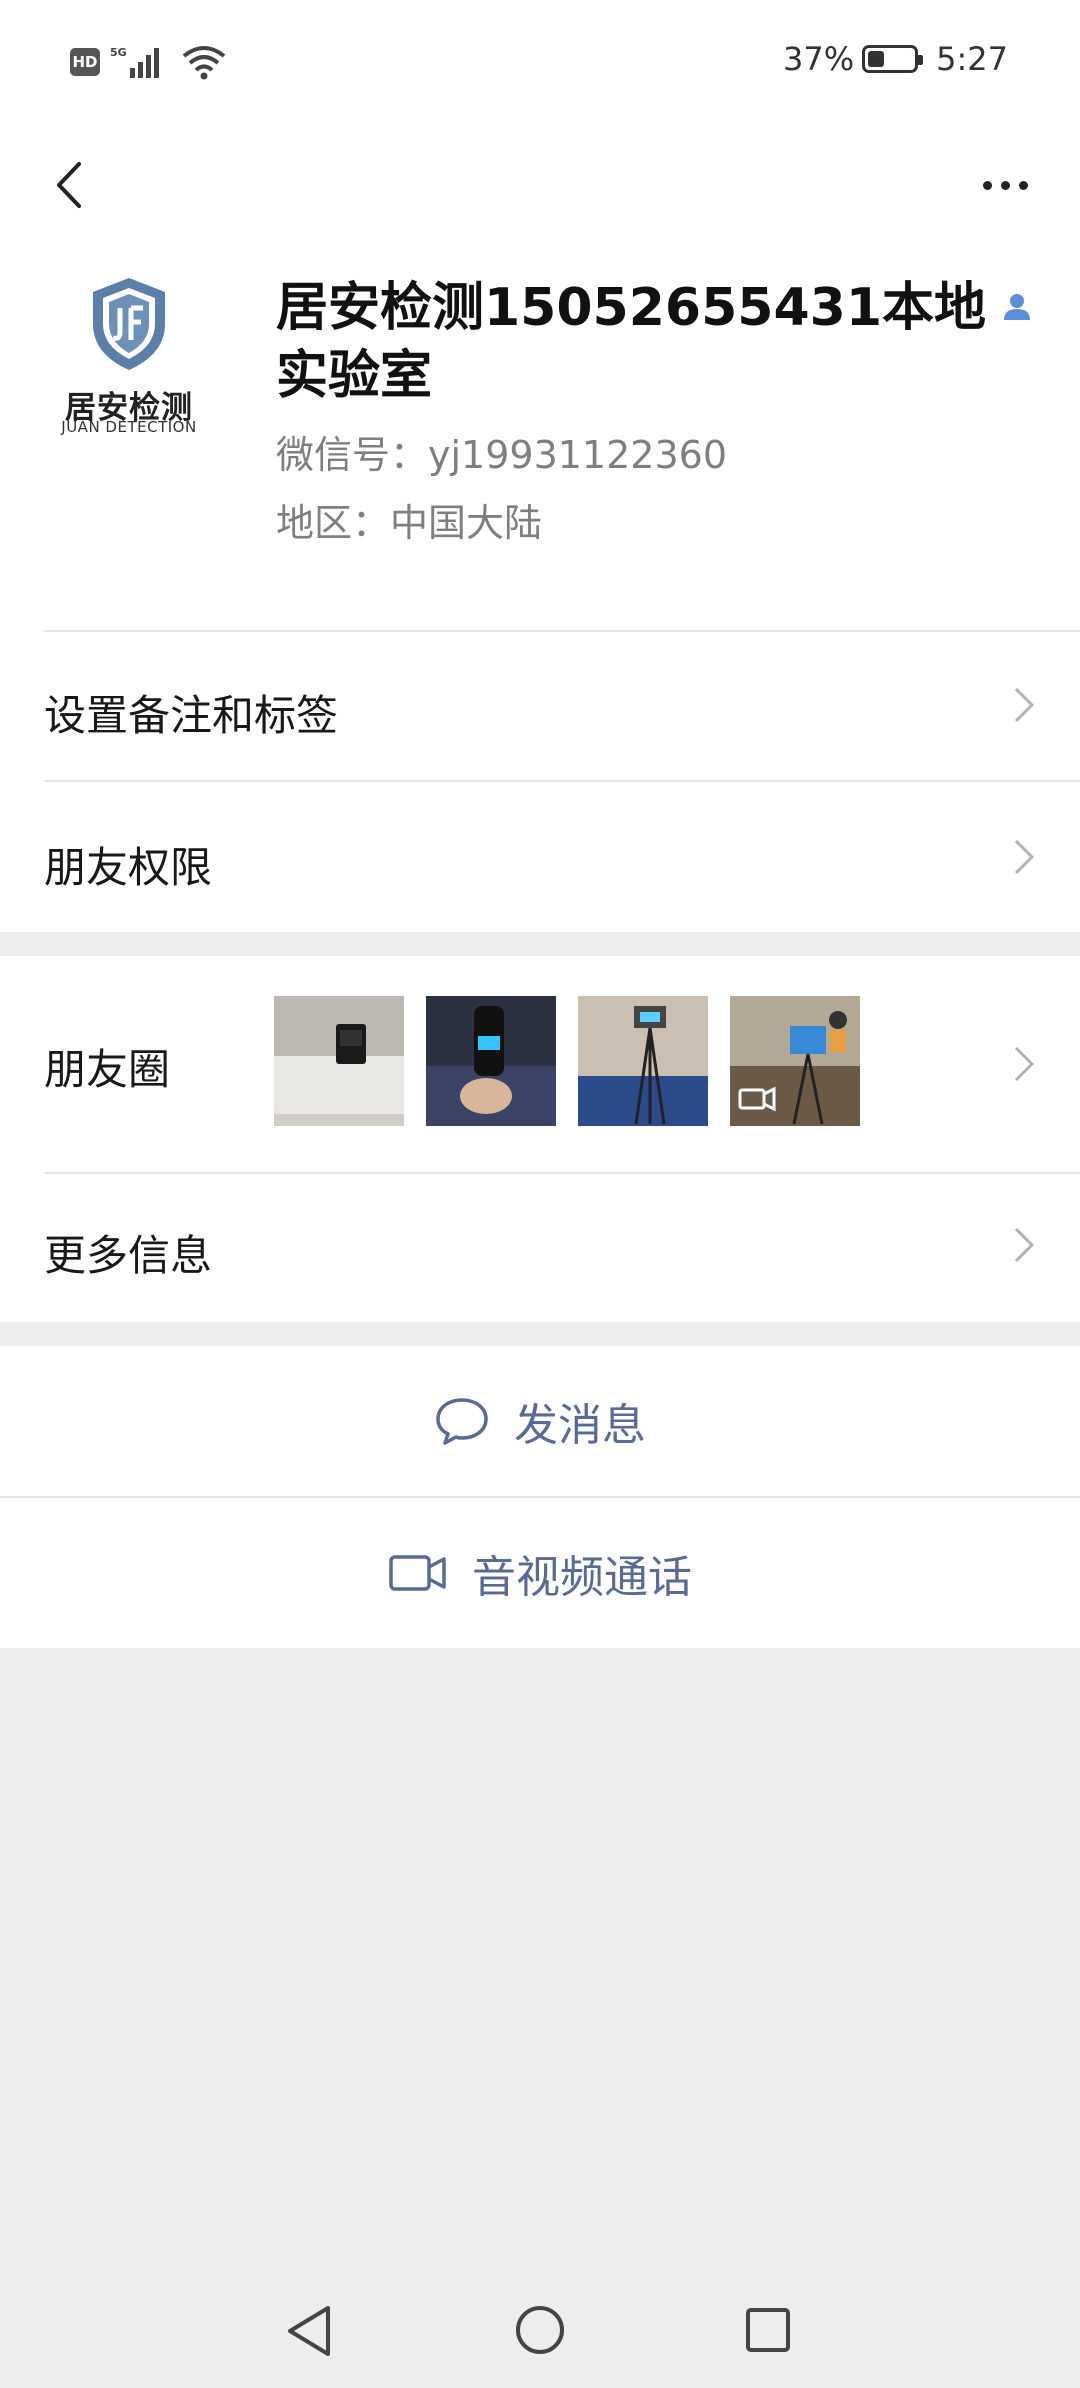 The width and height of the screenshot is (1080, 2388). What do you see at coordinates (462, 1421) in the screenshot?
I see `chat-bubble-icon` at bounding box center [462, 1421].